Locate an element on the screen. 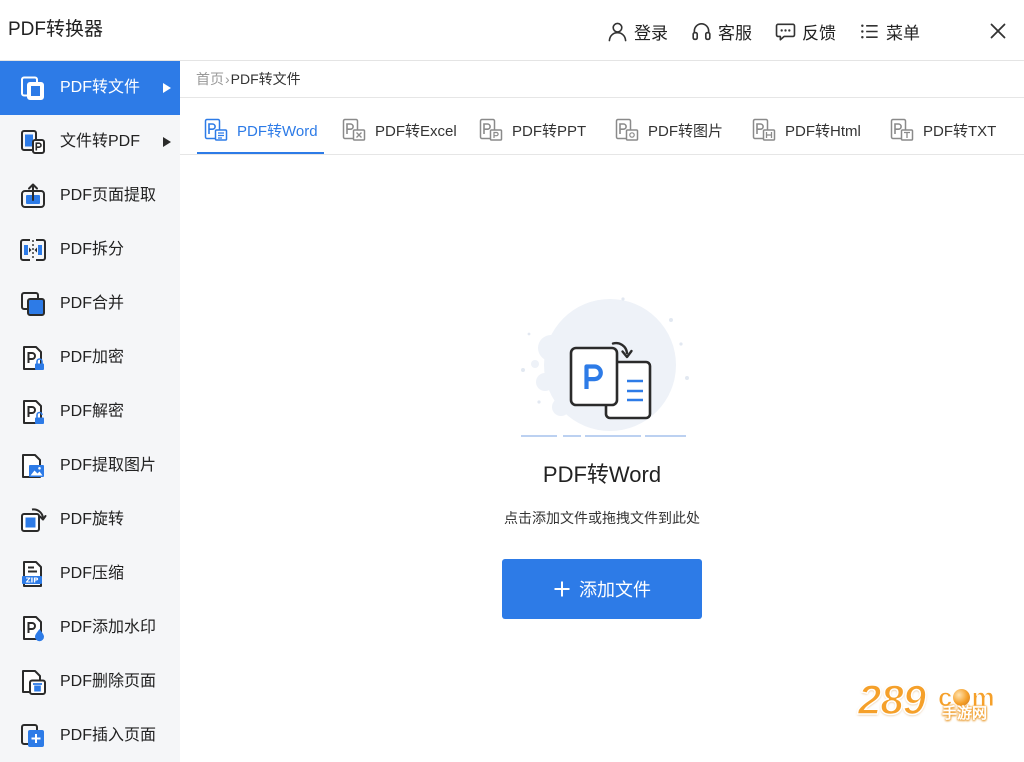 This screenshot has height=762, width=1024. sidebar-item-label: PDF提取图片 is located at coordinates (108, 465).